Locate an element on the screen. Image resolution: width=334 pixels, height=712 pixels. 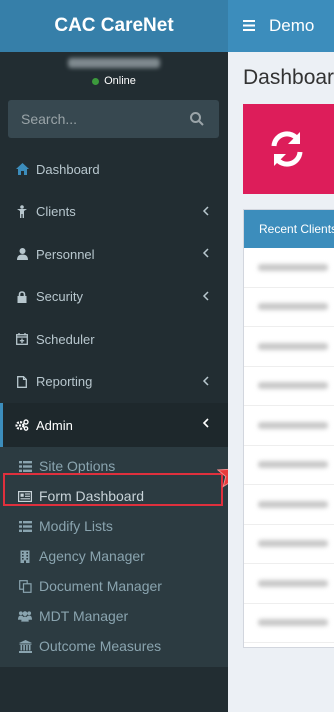
submenu-item-document-manager: Document Manager is located at coordinates (114, 586).